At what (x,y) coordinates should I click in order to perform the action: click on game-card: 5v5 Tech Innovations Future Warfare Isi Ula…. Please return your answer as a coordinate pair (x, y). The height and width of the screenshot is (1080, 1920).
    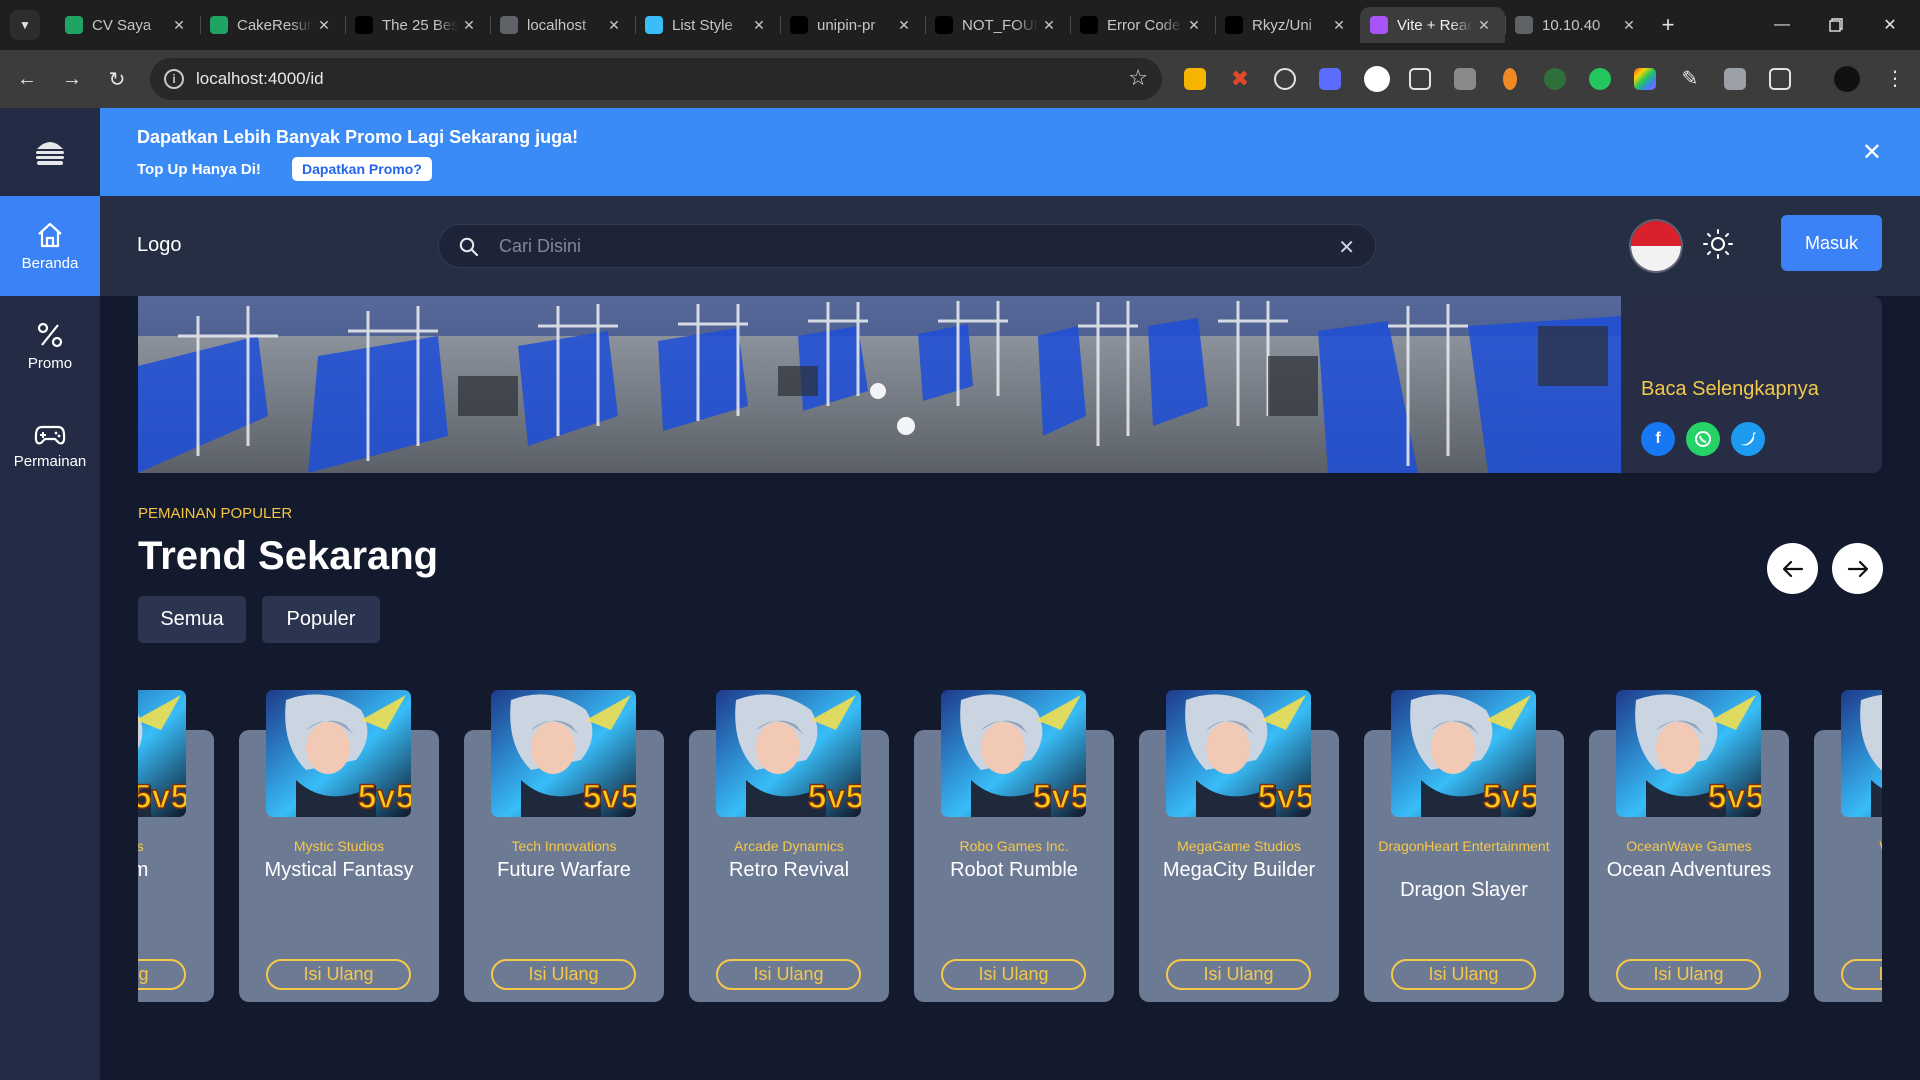
    Looking at the image, I should click on (564, 865).